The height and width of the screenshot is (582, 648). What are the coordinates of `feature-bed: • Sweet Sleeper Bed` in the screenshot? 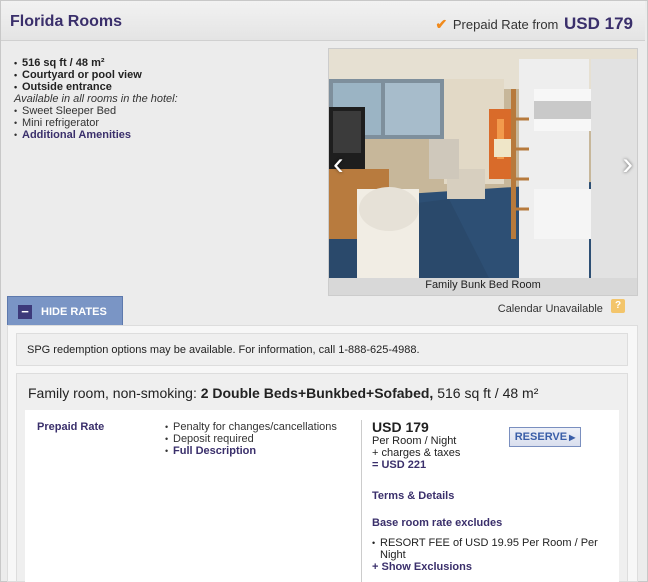 It's located at (65, 111).